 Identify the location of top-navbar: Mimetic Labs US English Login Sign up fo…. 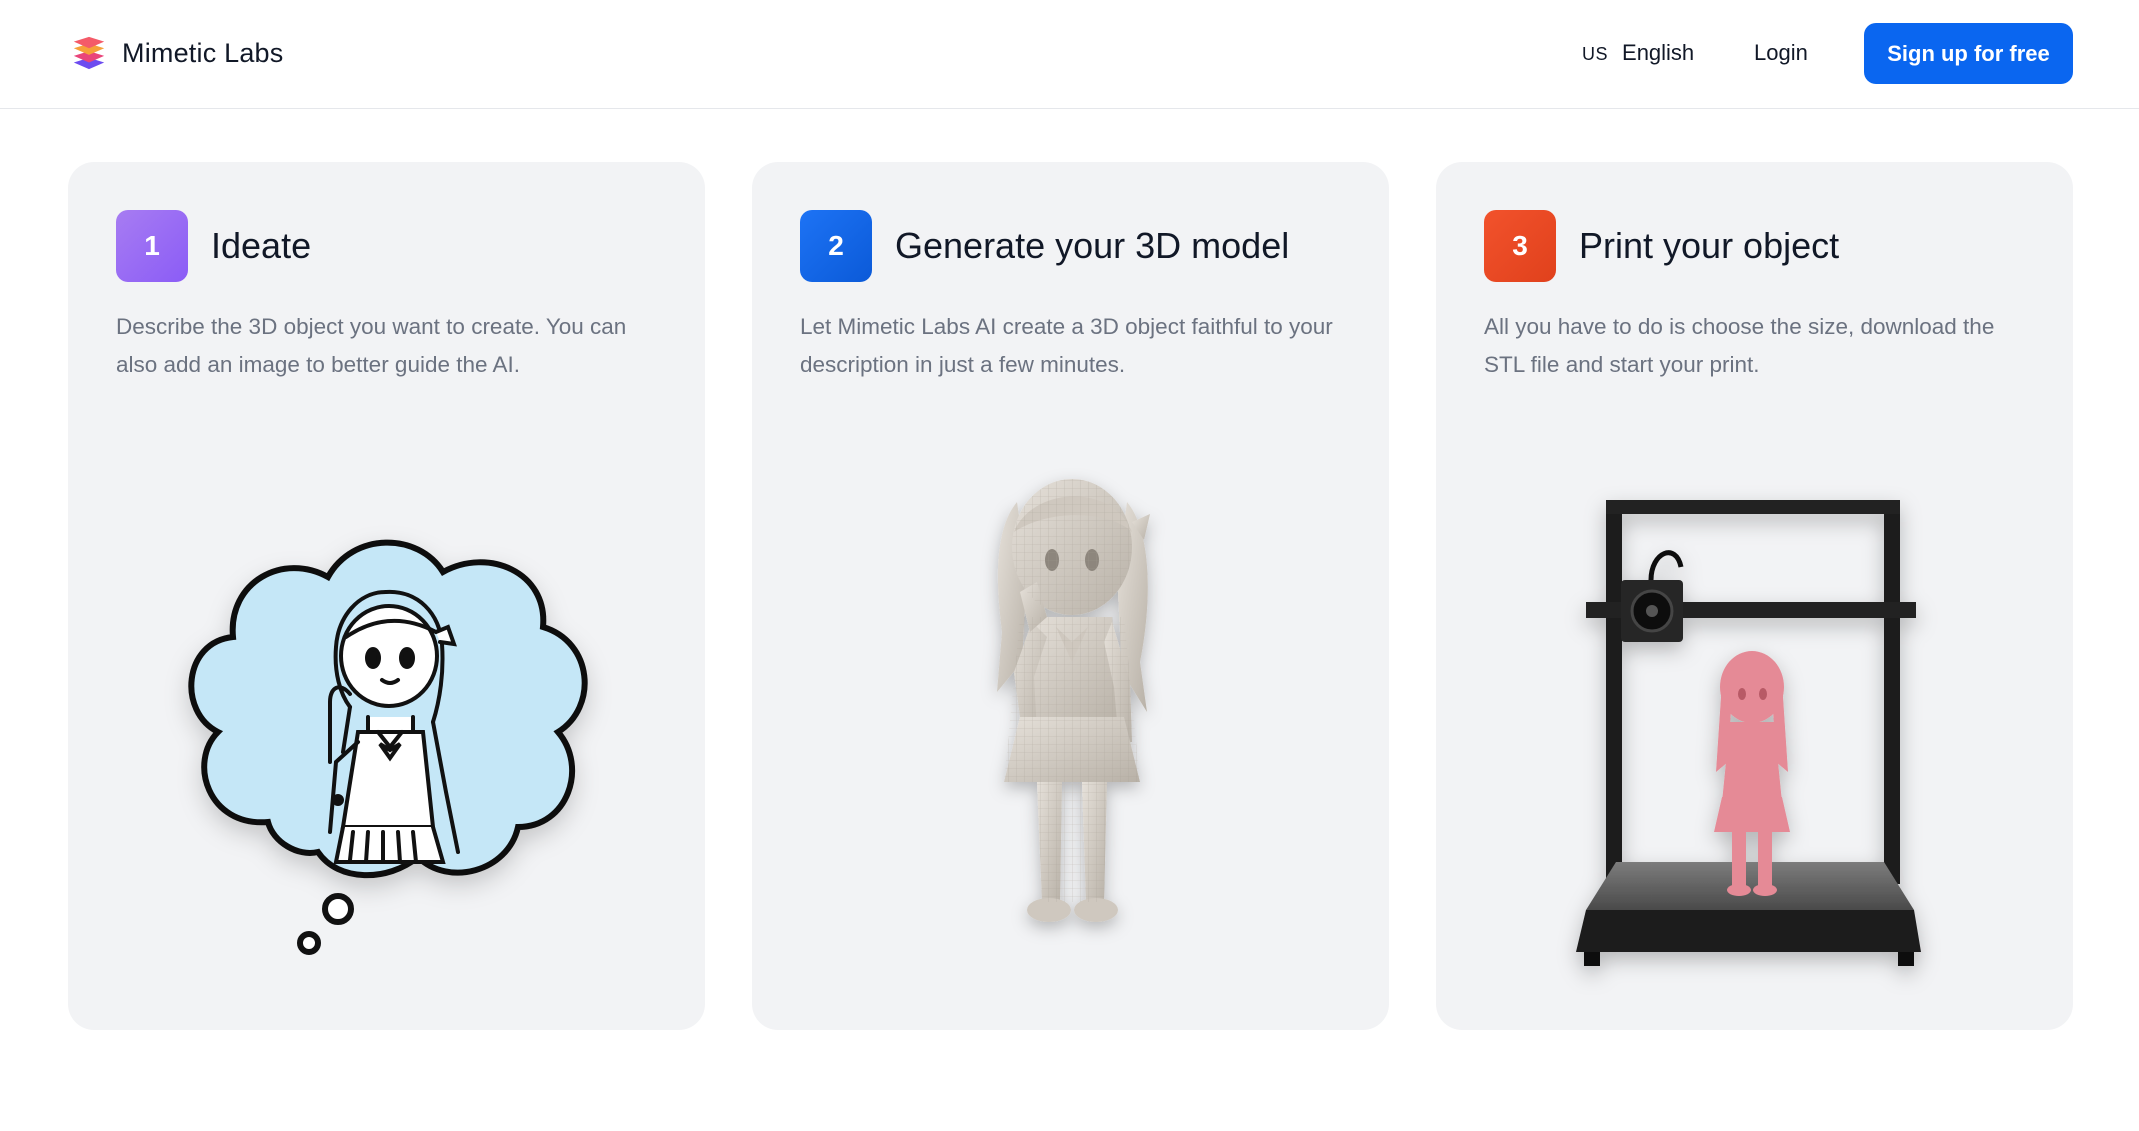
(1069, 54).